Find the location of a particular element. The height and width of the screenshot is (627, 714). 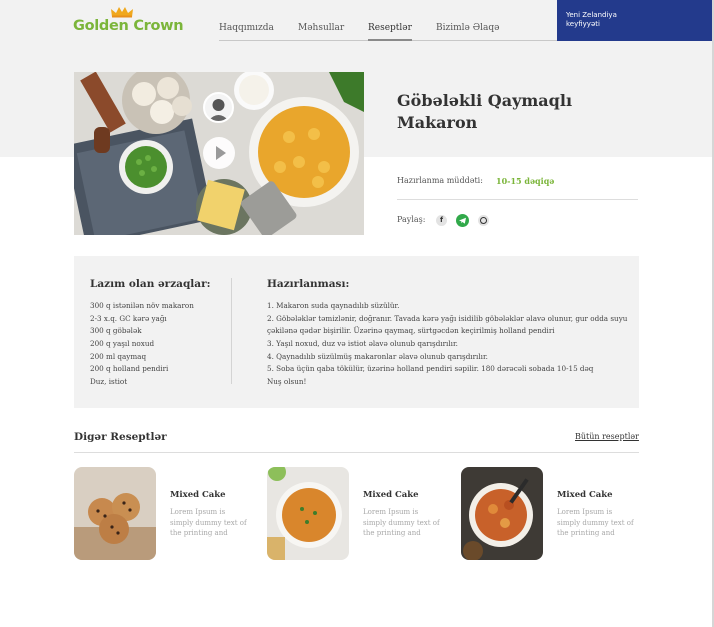

ingredient-item: 300 q istənilən növ makaron is located at coordinates (142, 305).